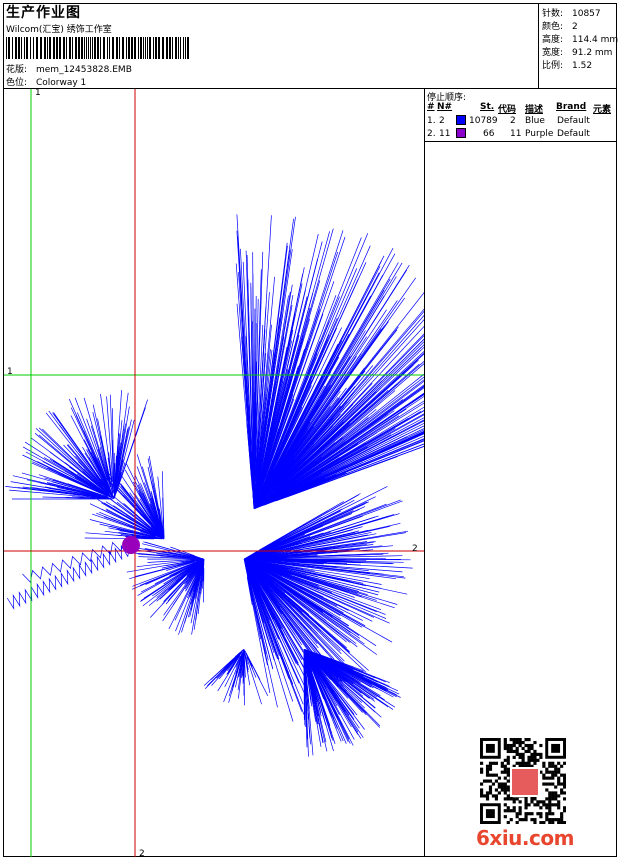 The width and height of the screenshot is (620, 860). I want to click on guide-green-v-label: 1, so click(38, 93).